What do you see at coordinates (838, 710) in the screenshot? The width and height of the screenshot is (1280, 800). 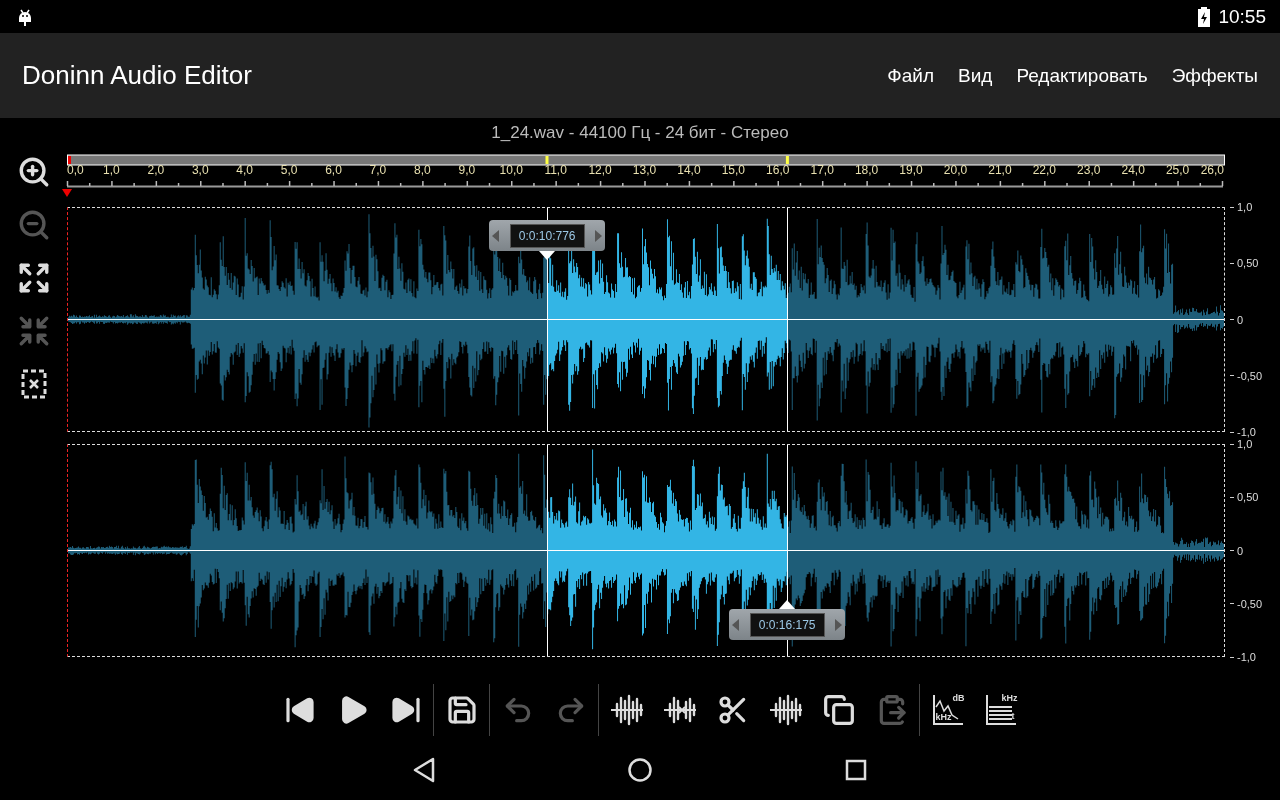 I see `copy-icon` at bounding box center [838, 710].